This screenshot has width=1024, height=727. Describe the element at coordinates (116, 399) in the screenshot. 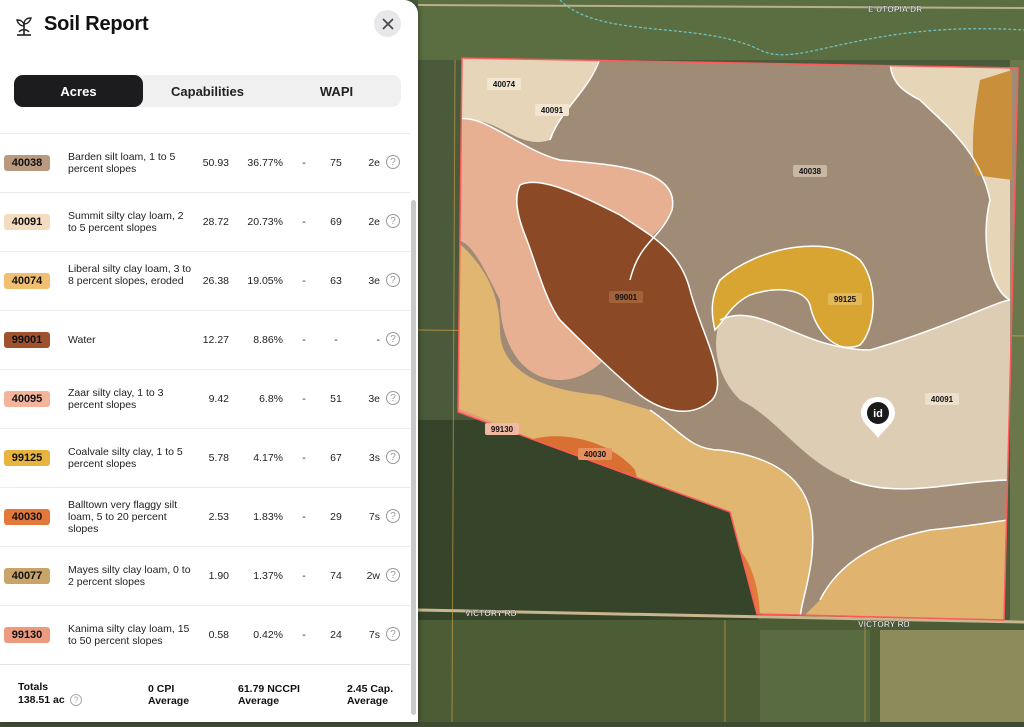

I see `soil-name: Zaar silty clay, 1 to 3 percent slopes` at that location.